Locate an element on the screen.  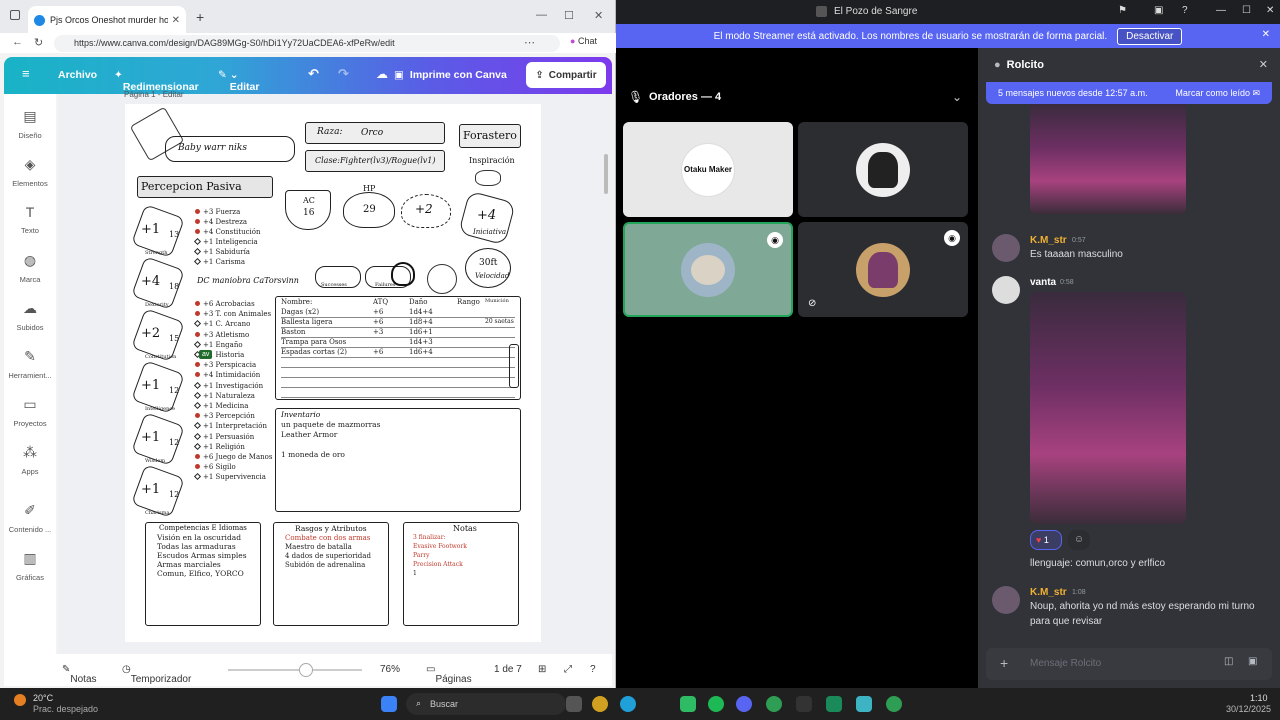
weather-icon is located at coordinates (20, 700).